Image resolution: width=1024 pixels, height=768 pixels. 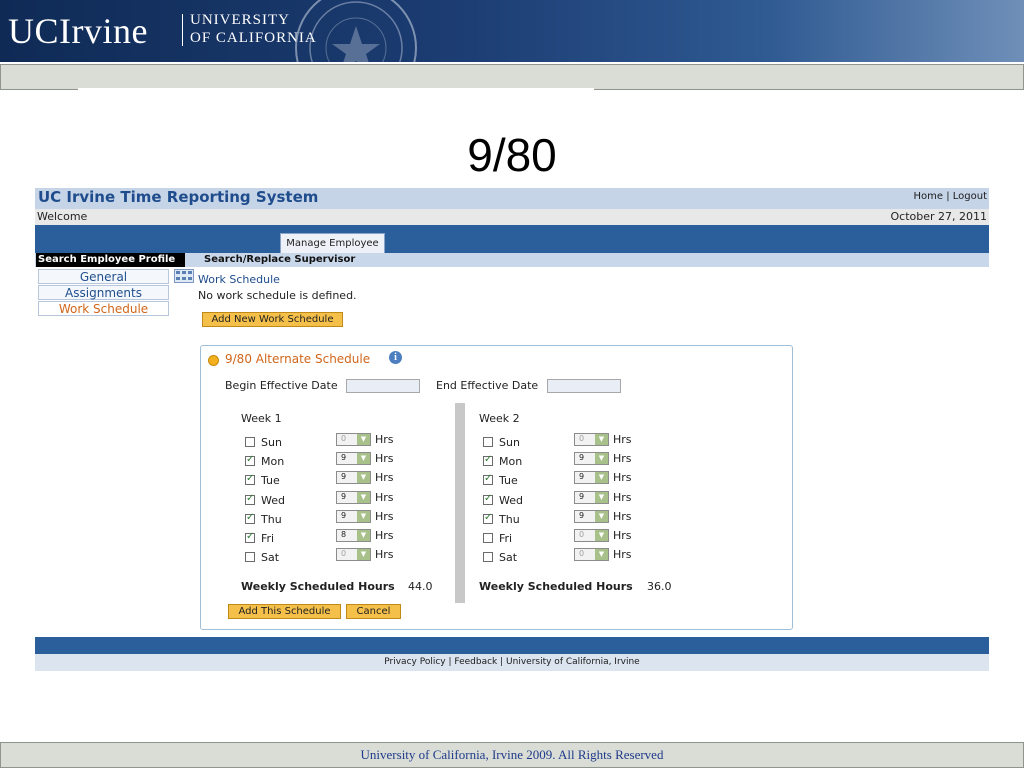 What do you see at coordinates (573, 662) in the screenshot?
I see `uci-link: University of California, Irvine` at bounding box center [573, 662].